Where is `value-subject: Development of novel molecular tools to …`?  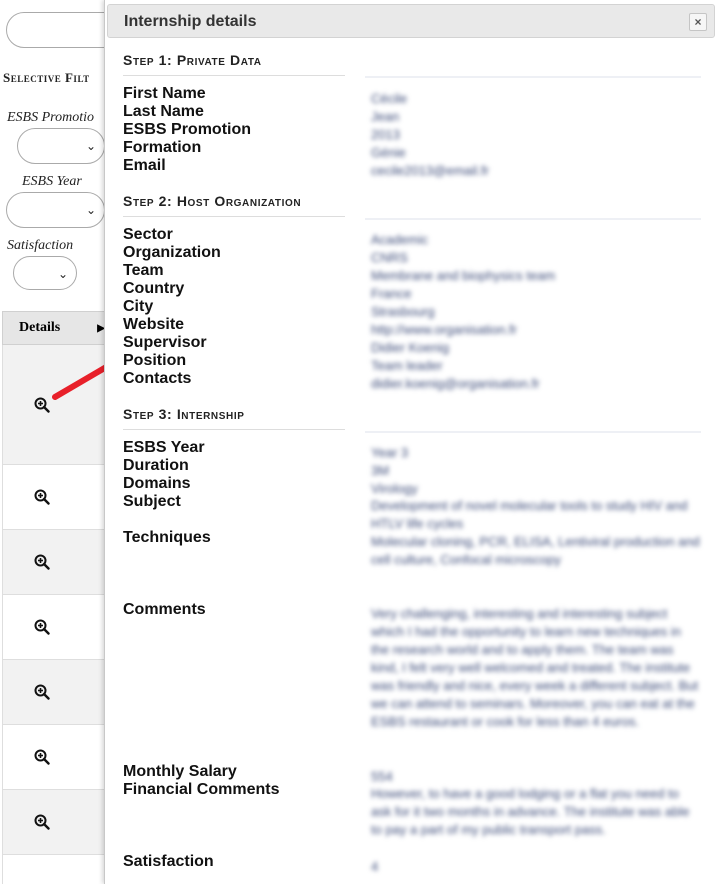 value-subject: Development of novel molecular tools to … is located at coordinates (529, 514).